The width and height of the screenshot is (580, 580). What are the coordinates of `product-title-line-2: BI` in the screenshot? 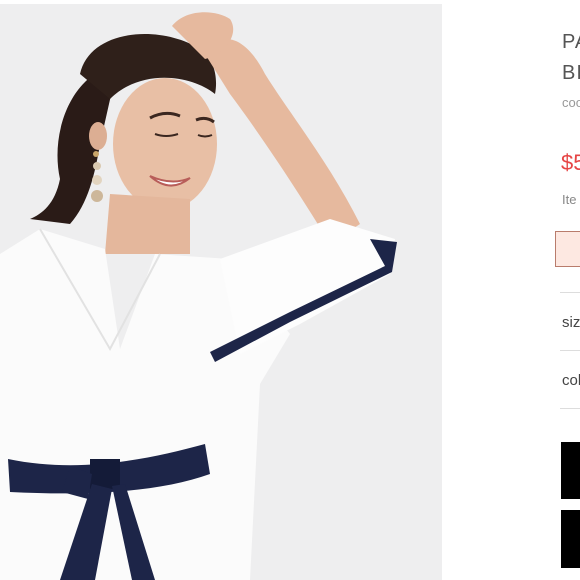 It's located at (571, 73).